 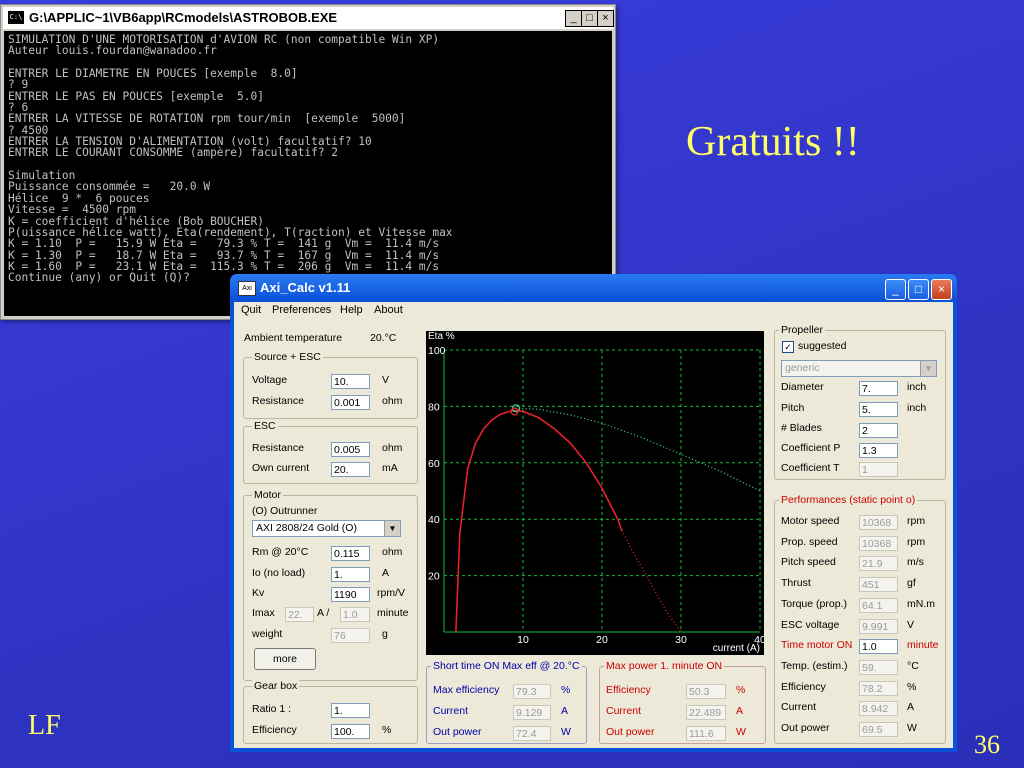 I want to click on max-eff-label: Max efficiency, so click(x=466, y=690).